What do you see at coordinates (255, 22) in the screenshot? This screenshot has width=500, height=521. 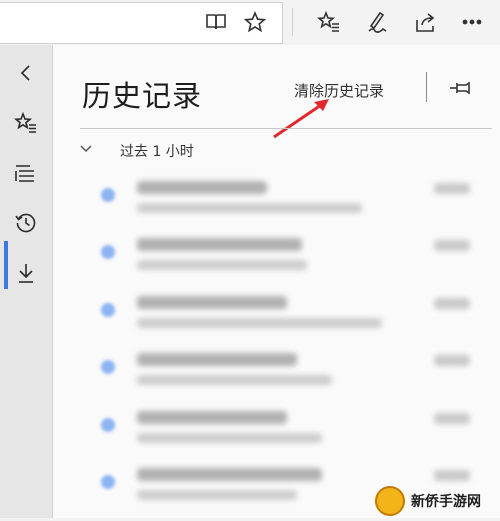 I see `favorite-star-icon` at bounding box center [255, 22].